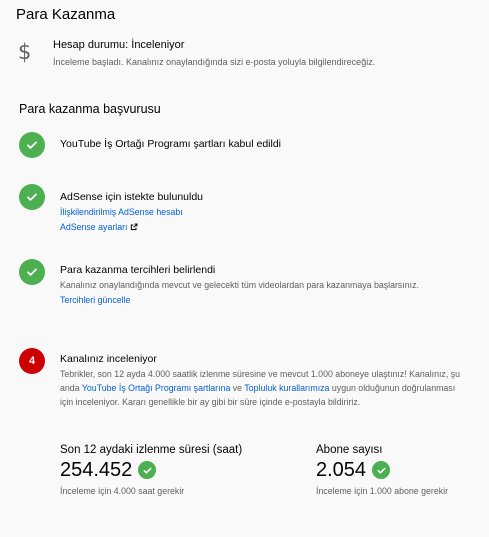  Describe the element at coordinates (134, 228) in the screenshot. I see `external-link-icon` at that location.